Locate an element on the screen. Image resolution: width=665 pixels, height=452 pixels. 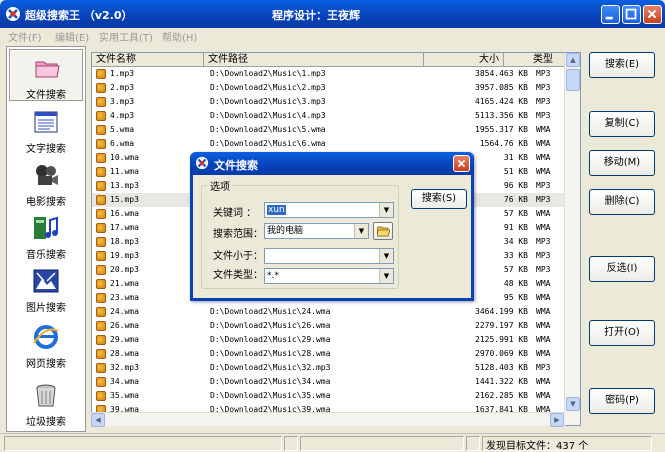
cell-path: D:\Download2\Music\3.mp3 is located at coordinates (268, 101).